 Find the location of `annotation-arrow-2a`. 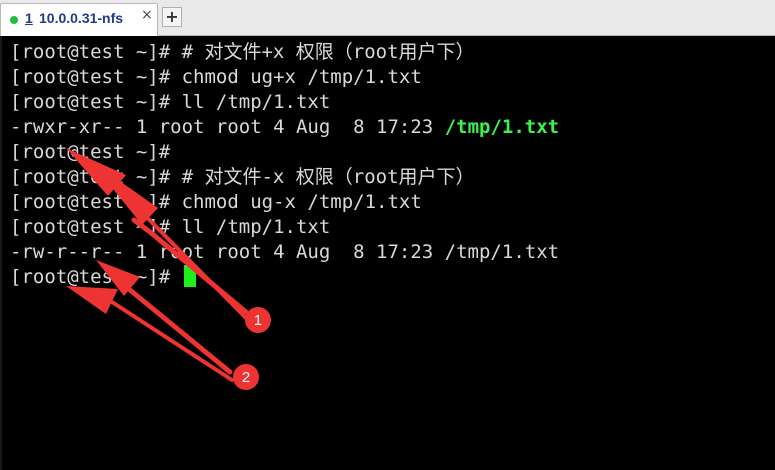

annotation-arrow-2a is located at coordinates (164, 317).